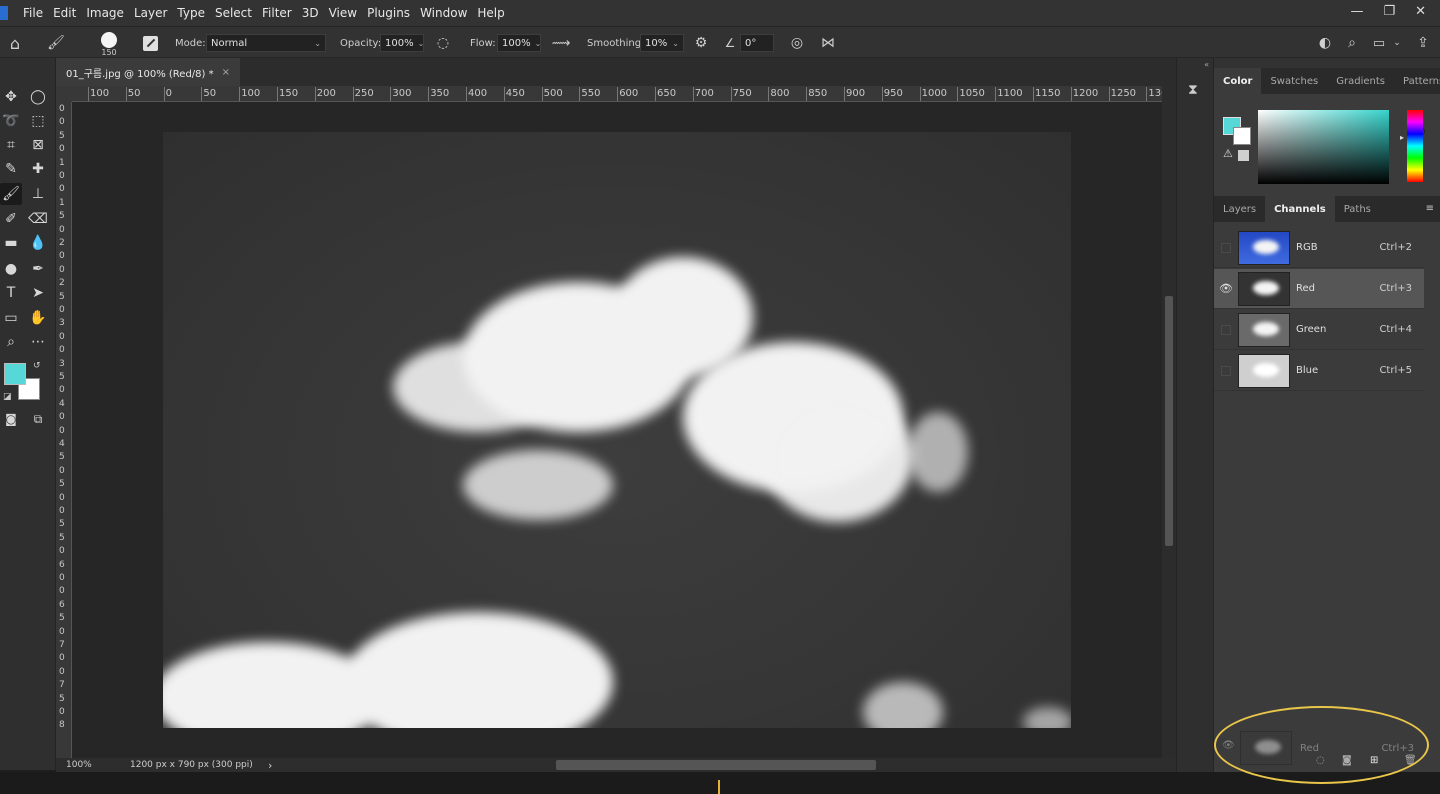 The width and height of the screenshot is (1440, 794). Describe the element at coordinates (38, 219) in the screenshot. I see `eraser-tool-icon: ⌫` at that location.